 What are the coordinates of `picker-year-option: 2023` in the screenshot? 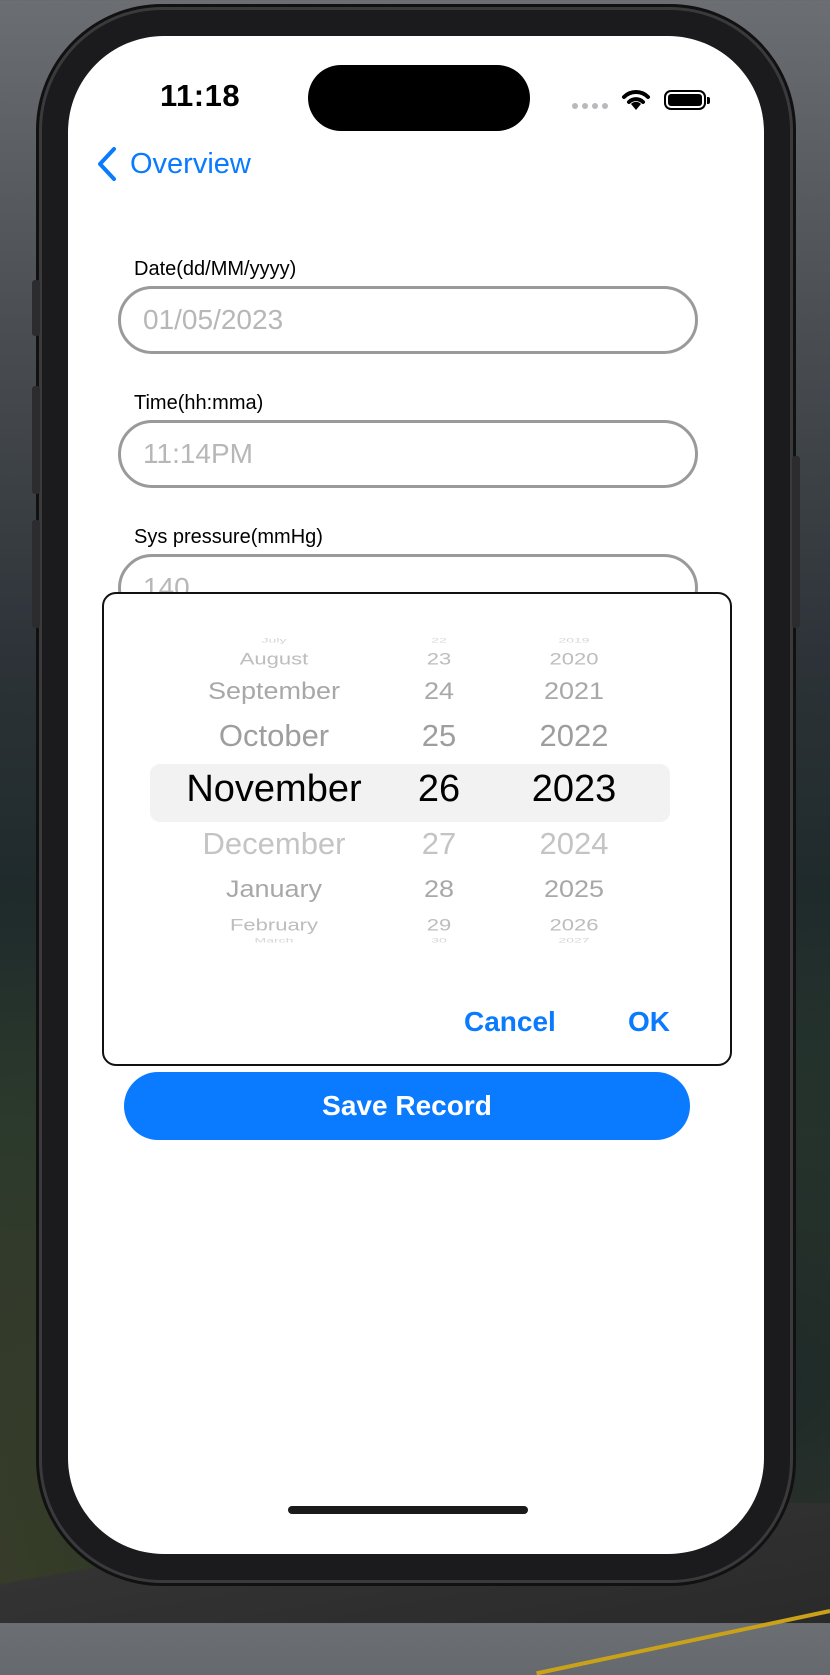 It's located at (574, 789).